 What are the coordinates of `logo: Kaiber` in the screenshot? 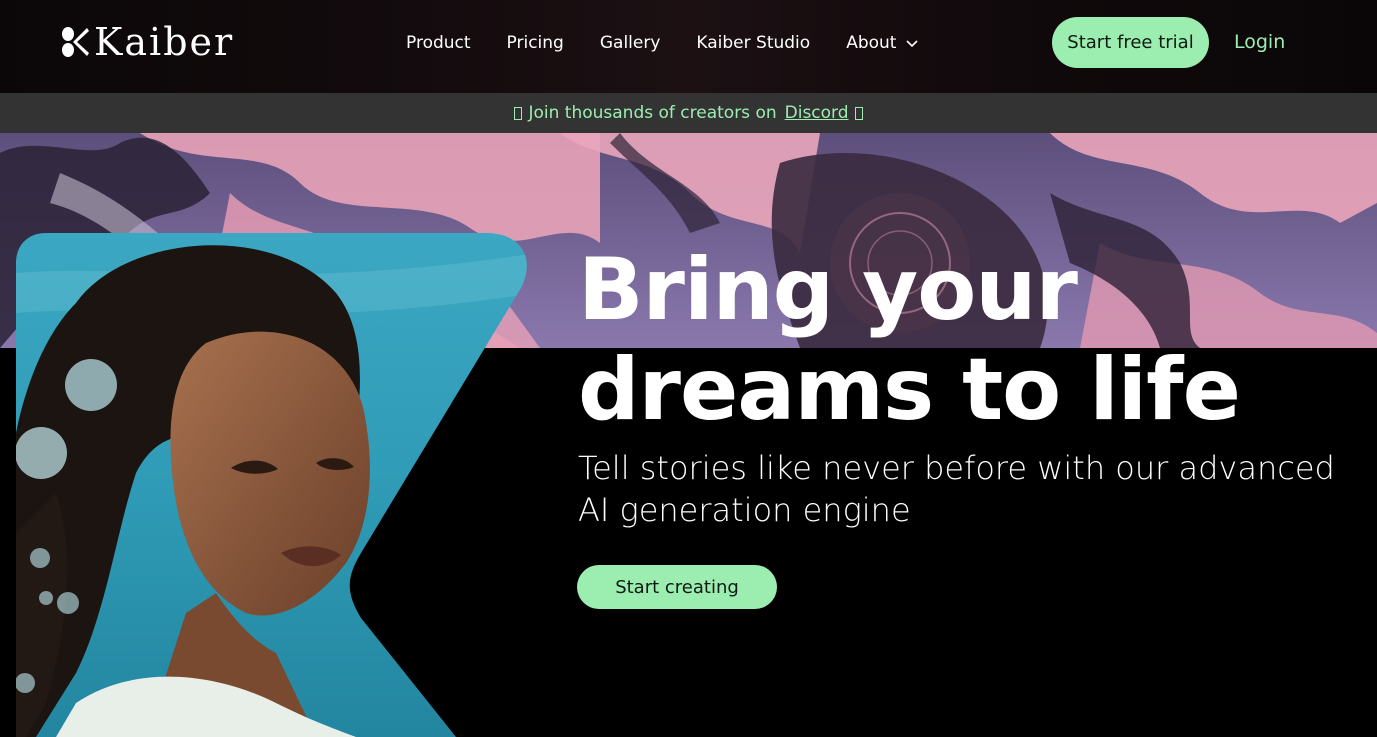 It's located at (147, 42).